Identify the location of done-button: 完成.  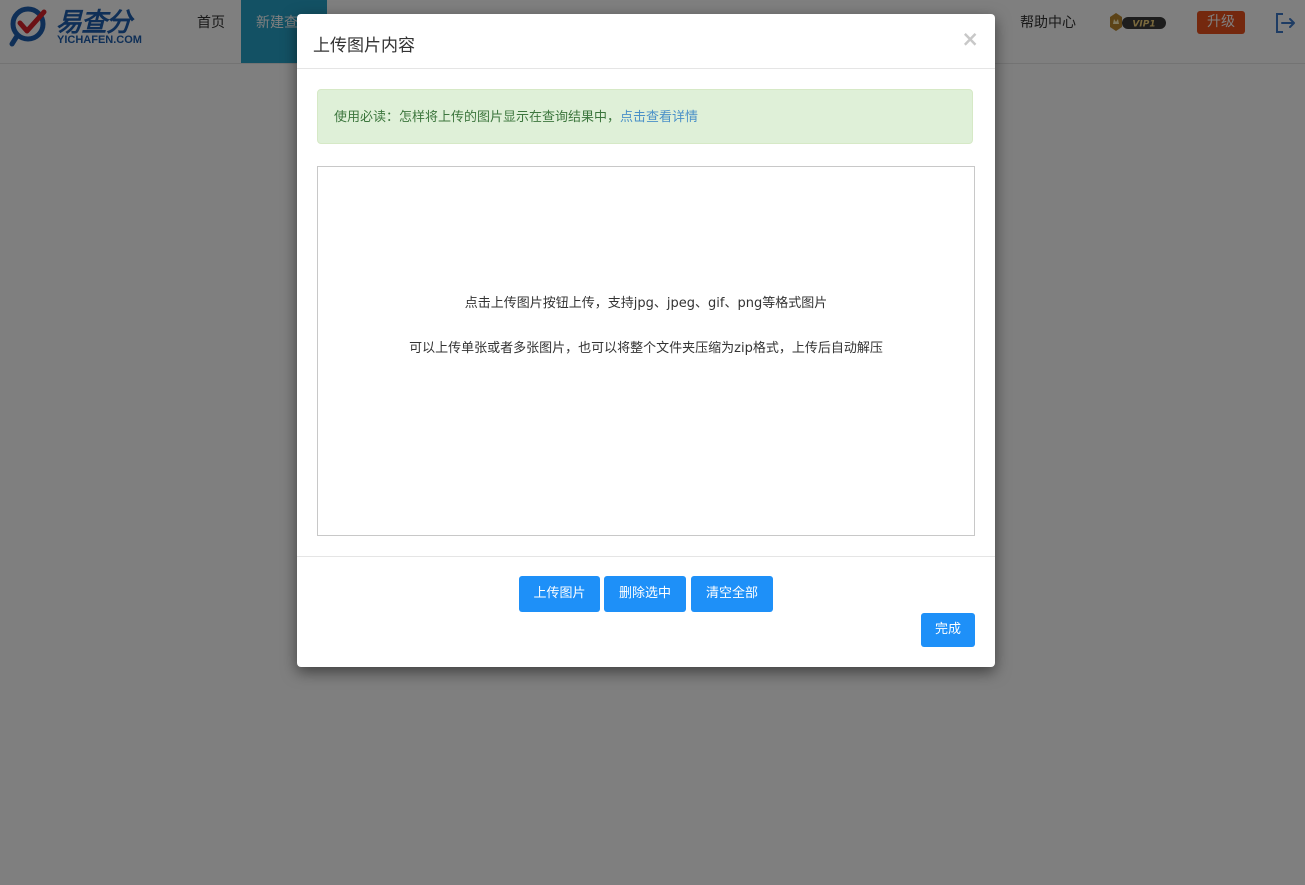
(948, 630).